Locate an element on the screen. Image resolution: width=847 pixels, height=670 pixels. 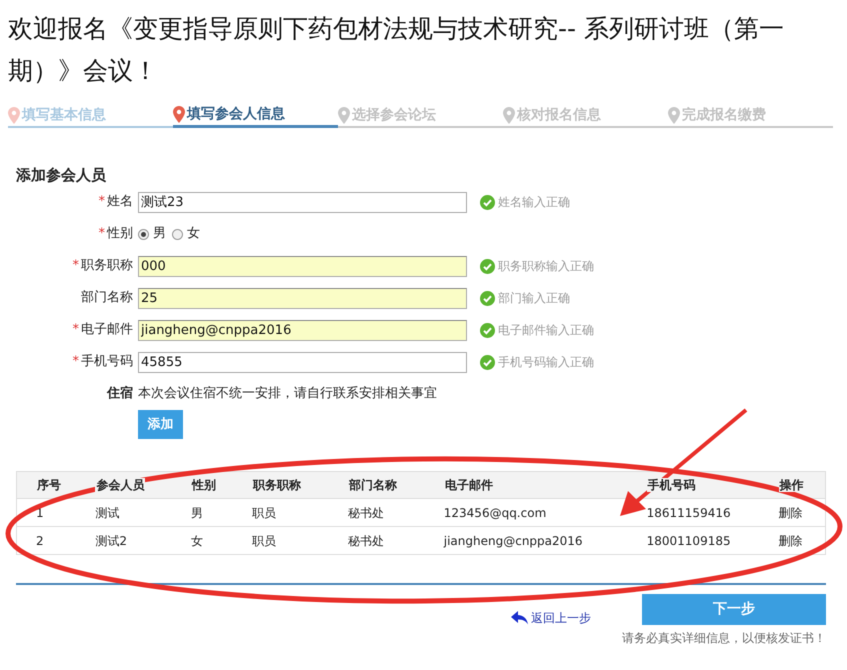
back-arrow-icon is located at coordinates (520, 618).